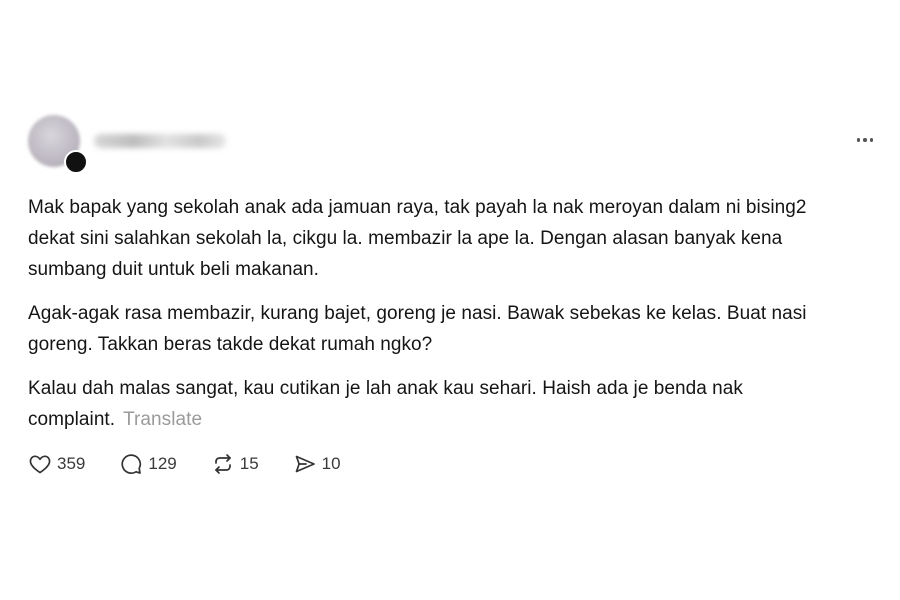 This screenshot has height=600, width=900. What do you see at coordinates (317, 464) in the screenshot?
I see `share-button: 10` at bounding box center [317, 464].